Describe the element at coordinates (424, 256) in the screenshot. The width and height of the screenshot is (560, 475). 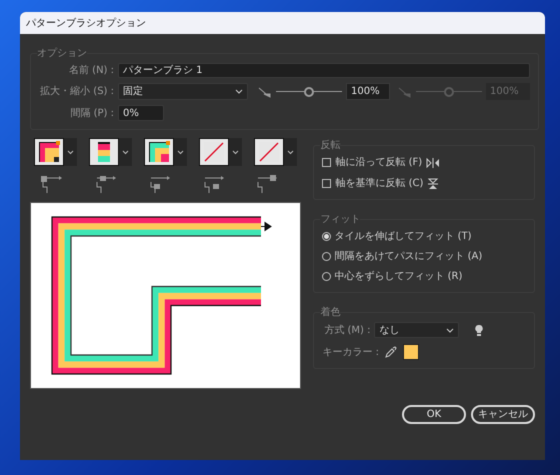
I see `fit-radio: 間隔をあけてパスにフィット (A)` at that location.